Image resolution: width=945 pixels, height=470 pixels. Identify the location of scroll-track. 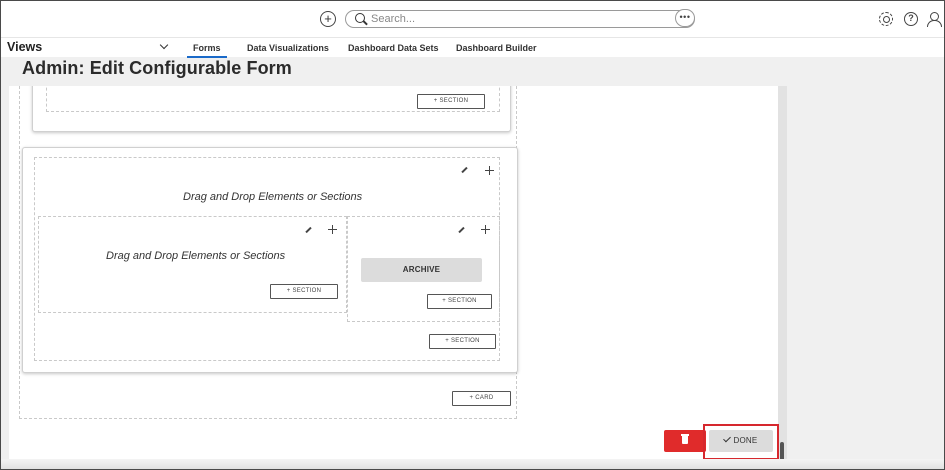
(782, 277).